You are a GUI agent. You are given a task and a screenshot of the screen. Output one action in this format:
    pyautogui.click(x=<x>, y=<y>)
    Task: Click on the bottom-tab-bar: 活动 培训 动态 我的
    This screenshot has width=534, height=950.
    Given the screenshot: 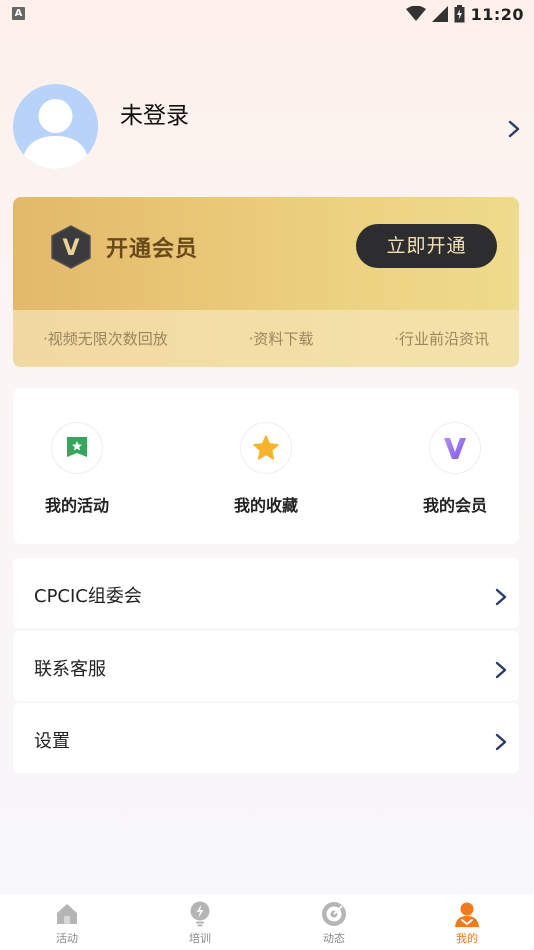 What is the action you would take?
    pyautogui.click(x=267, y=922)
    